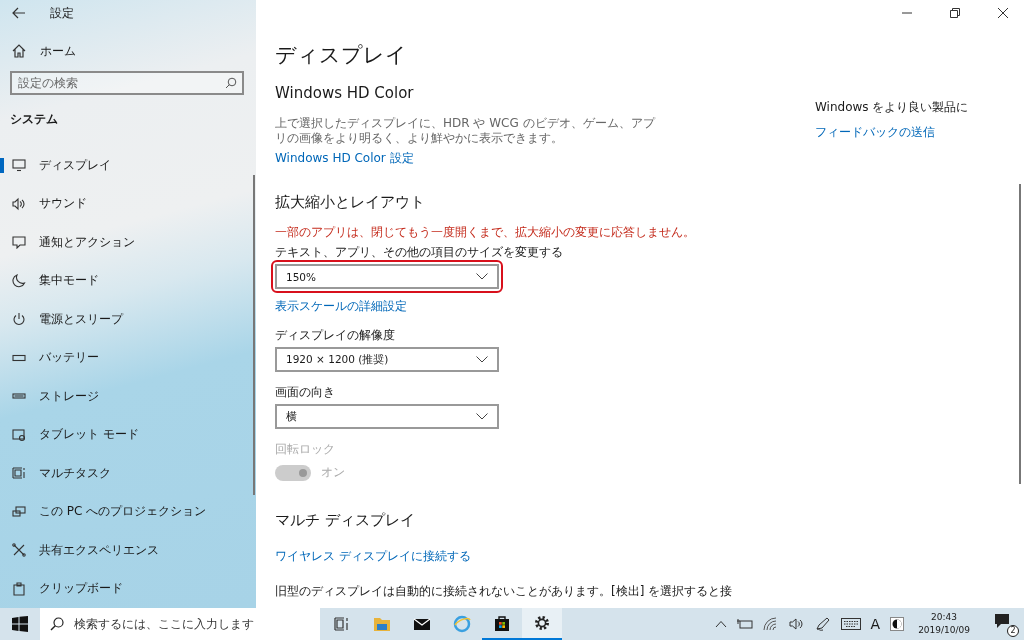  What do you see at coordinates (19, 51) in the screenshot?
I see `home-icon` at bounding box center [19, 51].